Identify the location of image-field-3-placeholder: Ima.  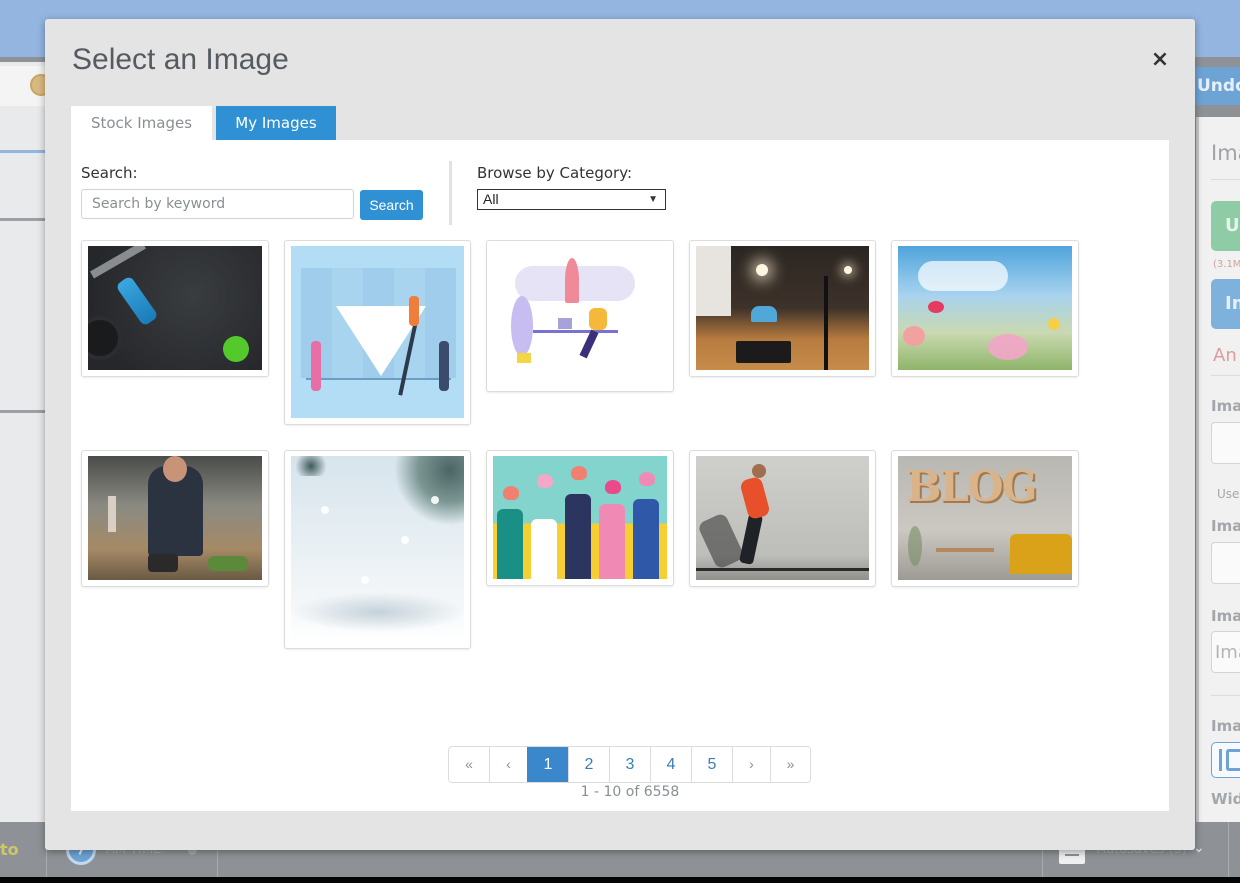
(1227, 652).